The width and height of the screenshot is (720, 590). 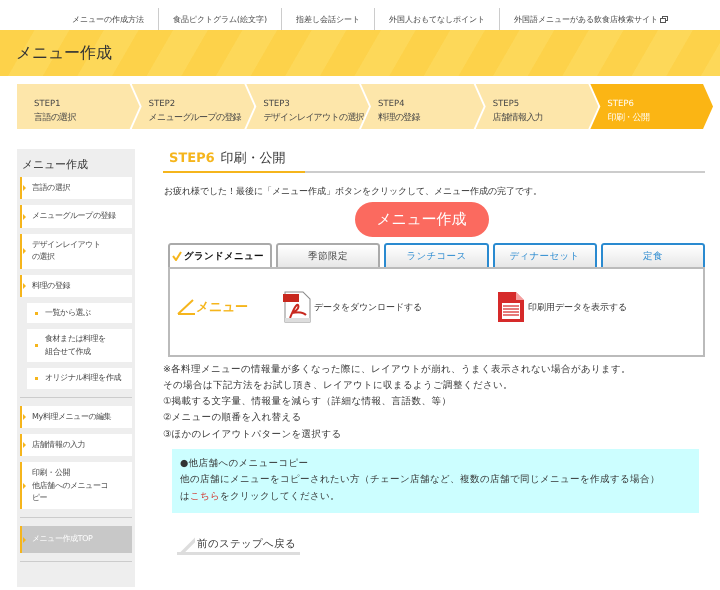 I want to click on sidebar-subitem: 食材または料理を 組合せて作成, so click(x=79, y=345).